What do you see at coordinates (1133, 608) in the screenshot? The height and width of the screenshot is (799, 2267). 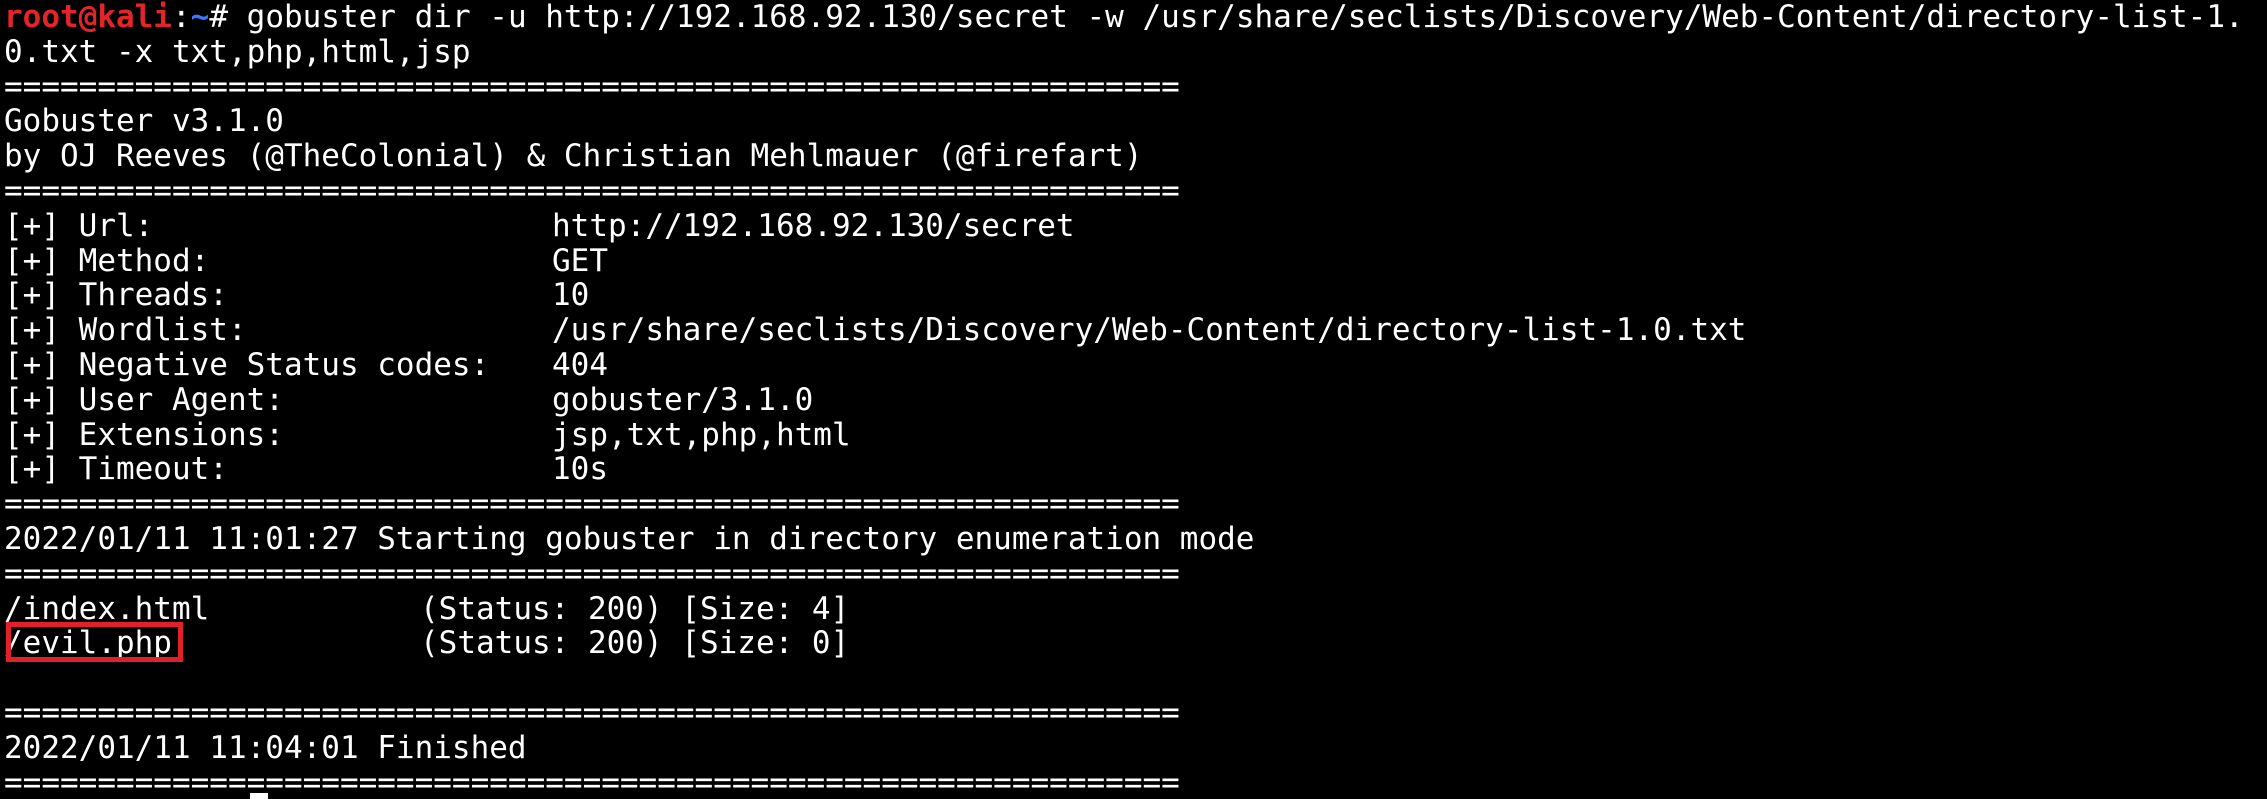 I see `result-row: /index.html (Status: 200) [Size: 4]` at bounding box center [1133, 608].